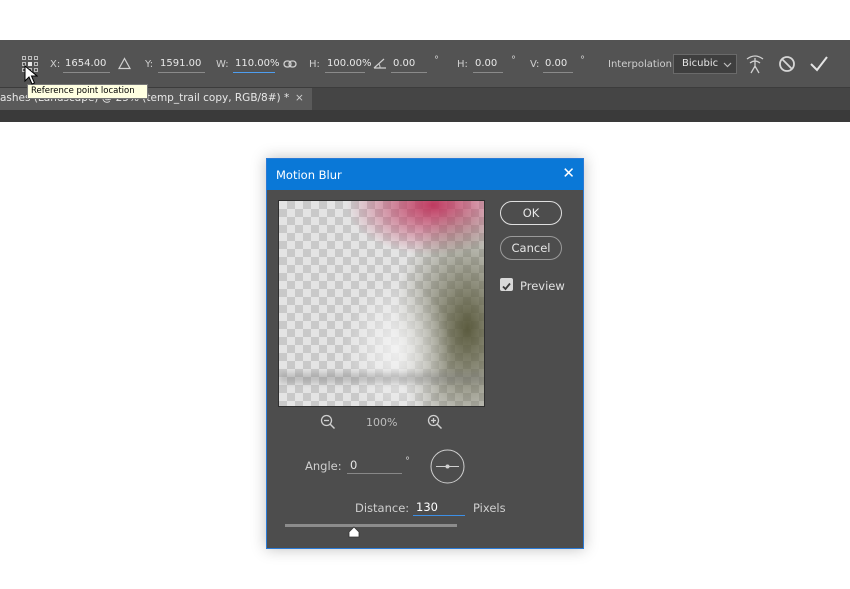 The width and height of the screenshot is (850, 589). What do you see at coordinates (435, 422) in the screenshot?
I see `zoom-in-icon` at bounding box center [435, 422].